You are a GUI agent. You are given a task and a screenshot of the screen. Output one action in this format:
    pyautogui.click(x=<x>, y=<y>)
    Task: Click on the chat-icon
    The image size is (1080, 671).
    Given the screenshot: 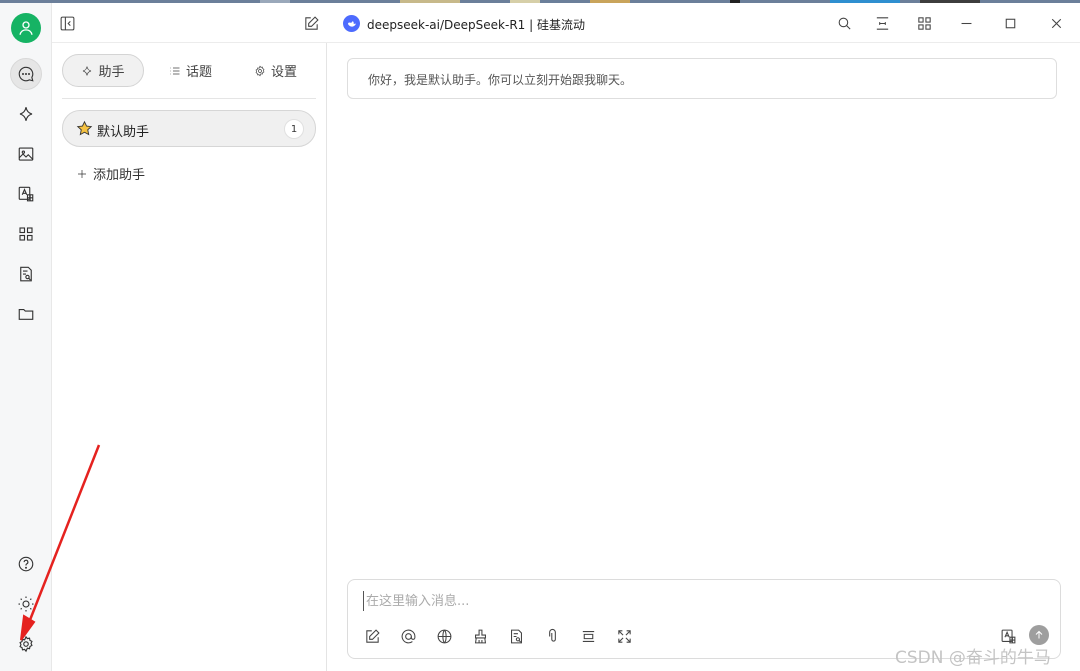 What is the action you would take?
    pyautogui.click(x=26, y=74)
    